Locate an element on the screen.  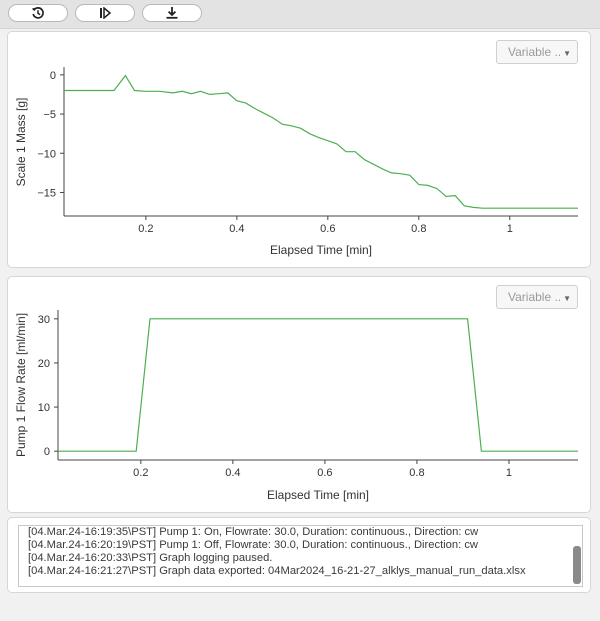
download-button is located at coordinates (172, 13).